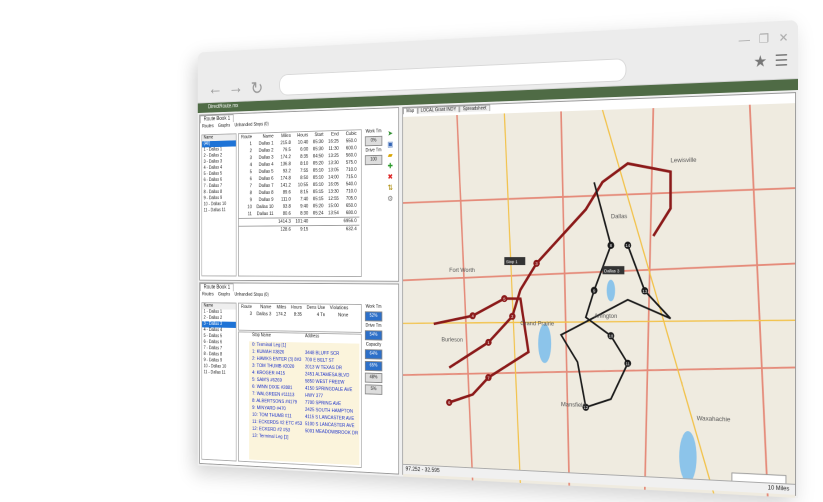 This screenshot has height=502, width=823. What do you see at coordinates (246, 307) in the screenshot?
I see `column-header: Route` at bounding box center [246, 307].